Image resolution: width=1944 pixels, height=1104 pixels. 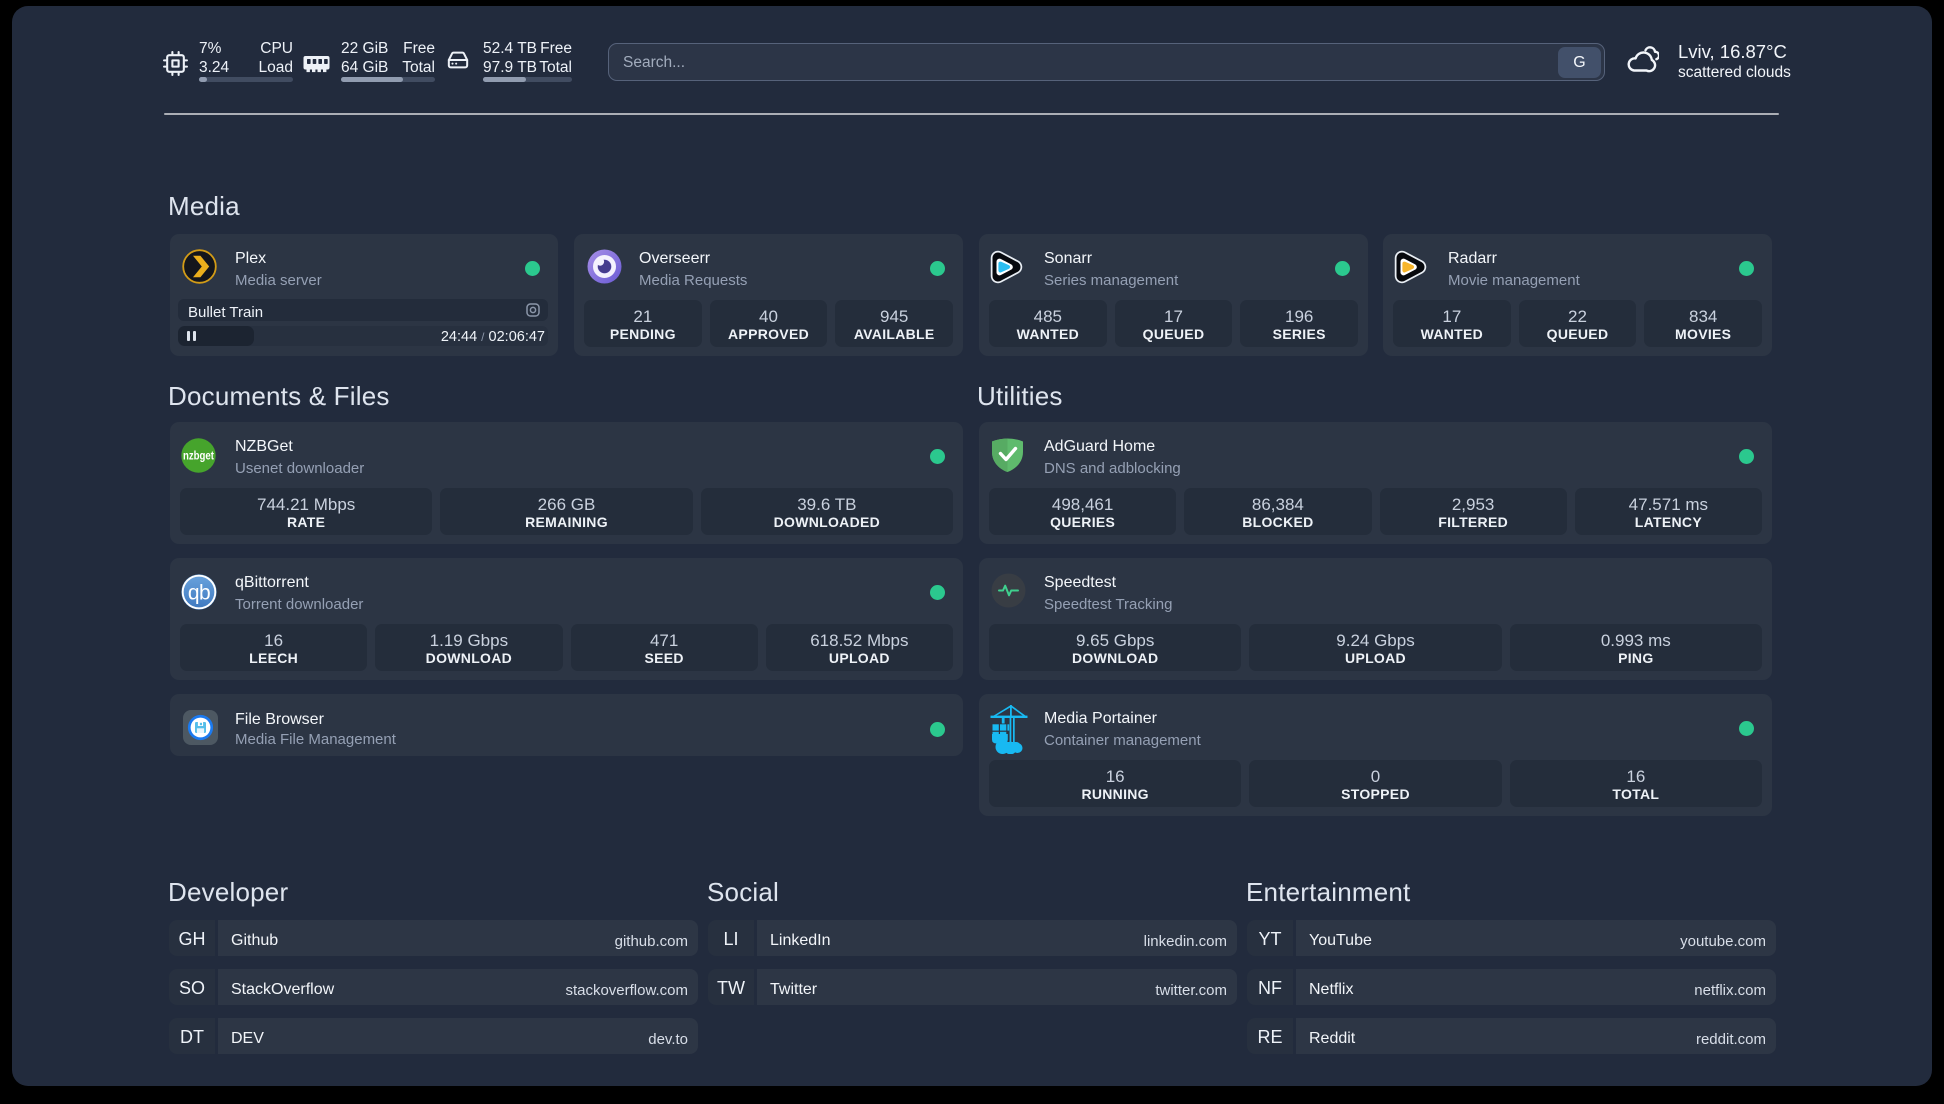 I want to click on svg-text: qb, so click(x=199, y=593).